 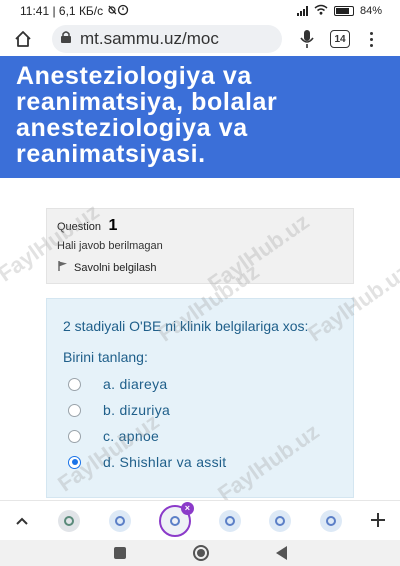 What do you see at coordinates (200, 11) in the screenshot?
I see `status-bar: 11:41 | 6,1 КБ/с 84%` at bounding box center [200, 11].